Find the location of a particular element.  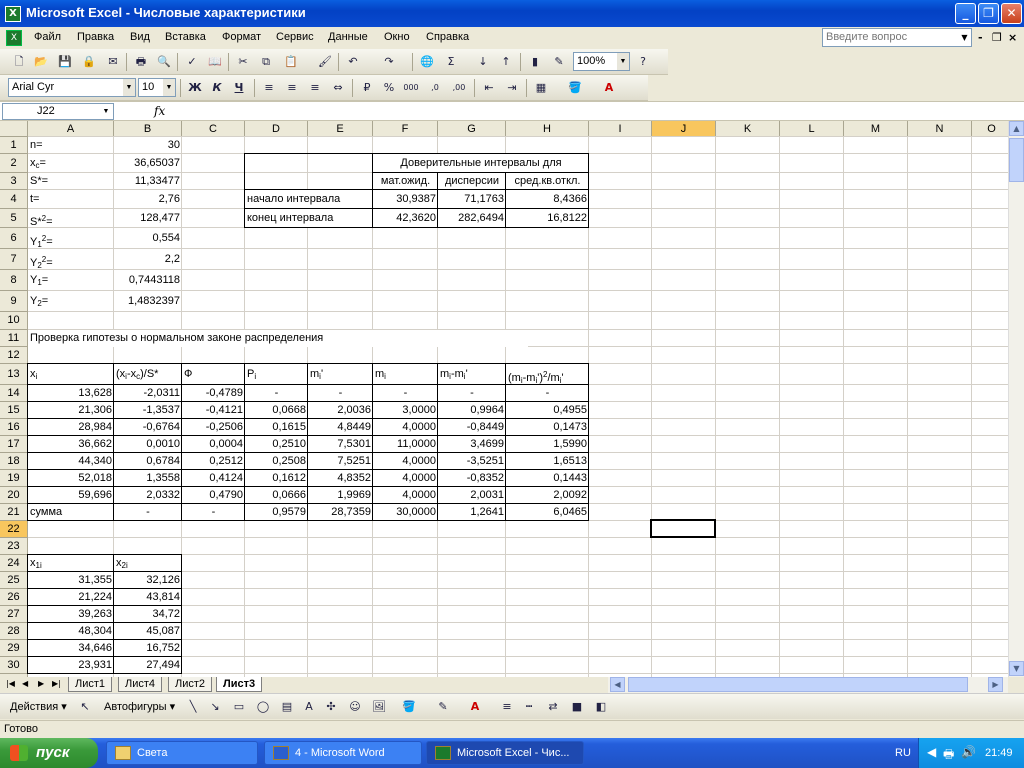

fill-color-icon: 🪣 is located at coordinates (575, 88).